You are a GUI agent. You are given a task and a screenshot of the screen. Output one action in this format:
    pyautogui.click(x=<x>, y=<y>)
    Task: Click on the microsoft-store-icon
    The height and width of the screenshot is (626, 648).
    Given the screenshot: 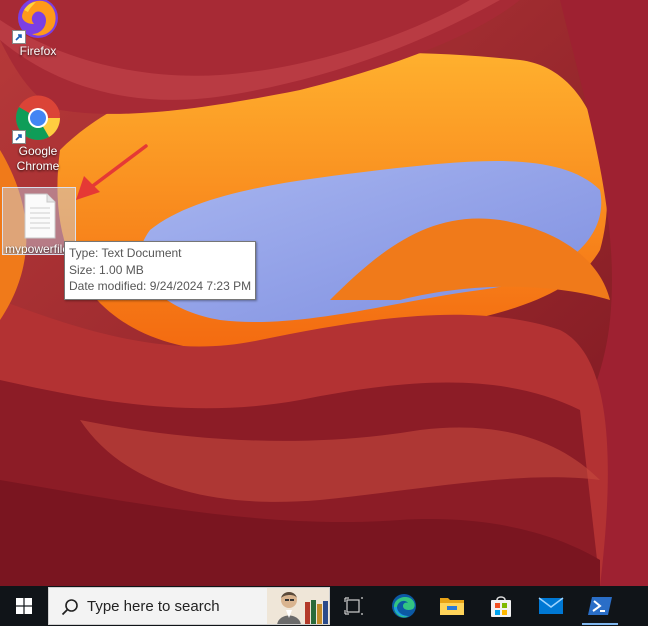 What is the action you would take?
    pyautogui.click(x=501, y=606)
    